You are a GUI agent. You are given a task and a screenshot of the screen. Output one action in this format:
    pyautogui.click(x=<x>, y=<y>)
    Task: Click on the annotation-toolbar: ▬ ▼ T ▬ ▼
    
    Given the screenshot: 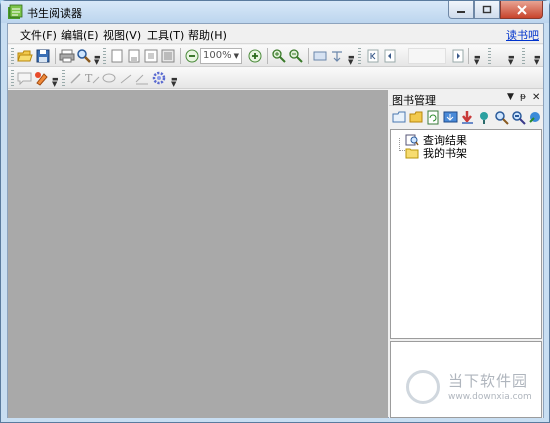 What is the action you would take?
    pyautogui.click(x=275, y=78)
    